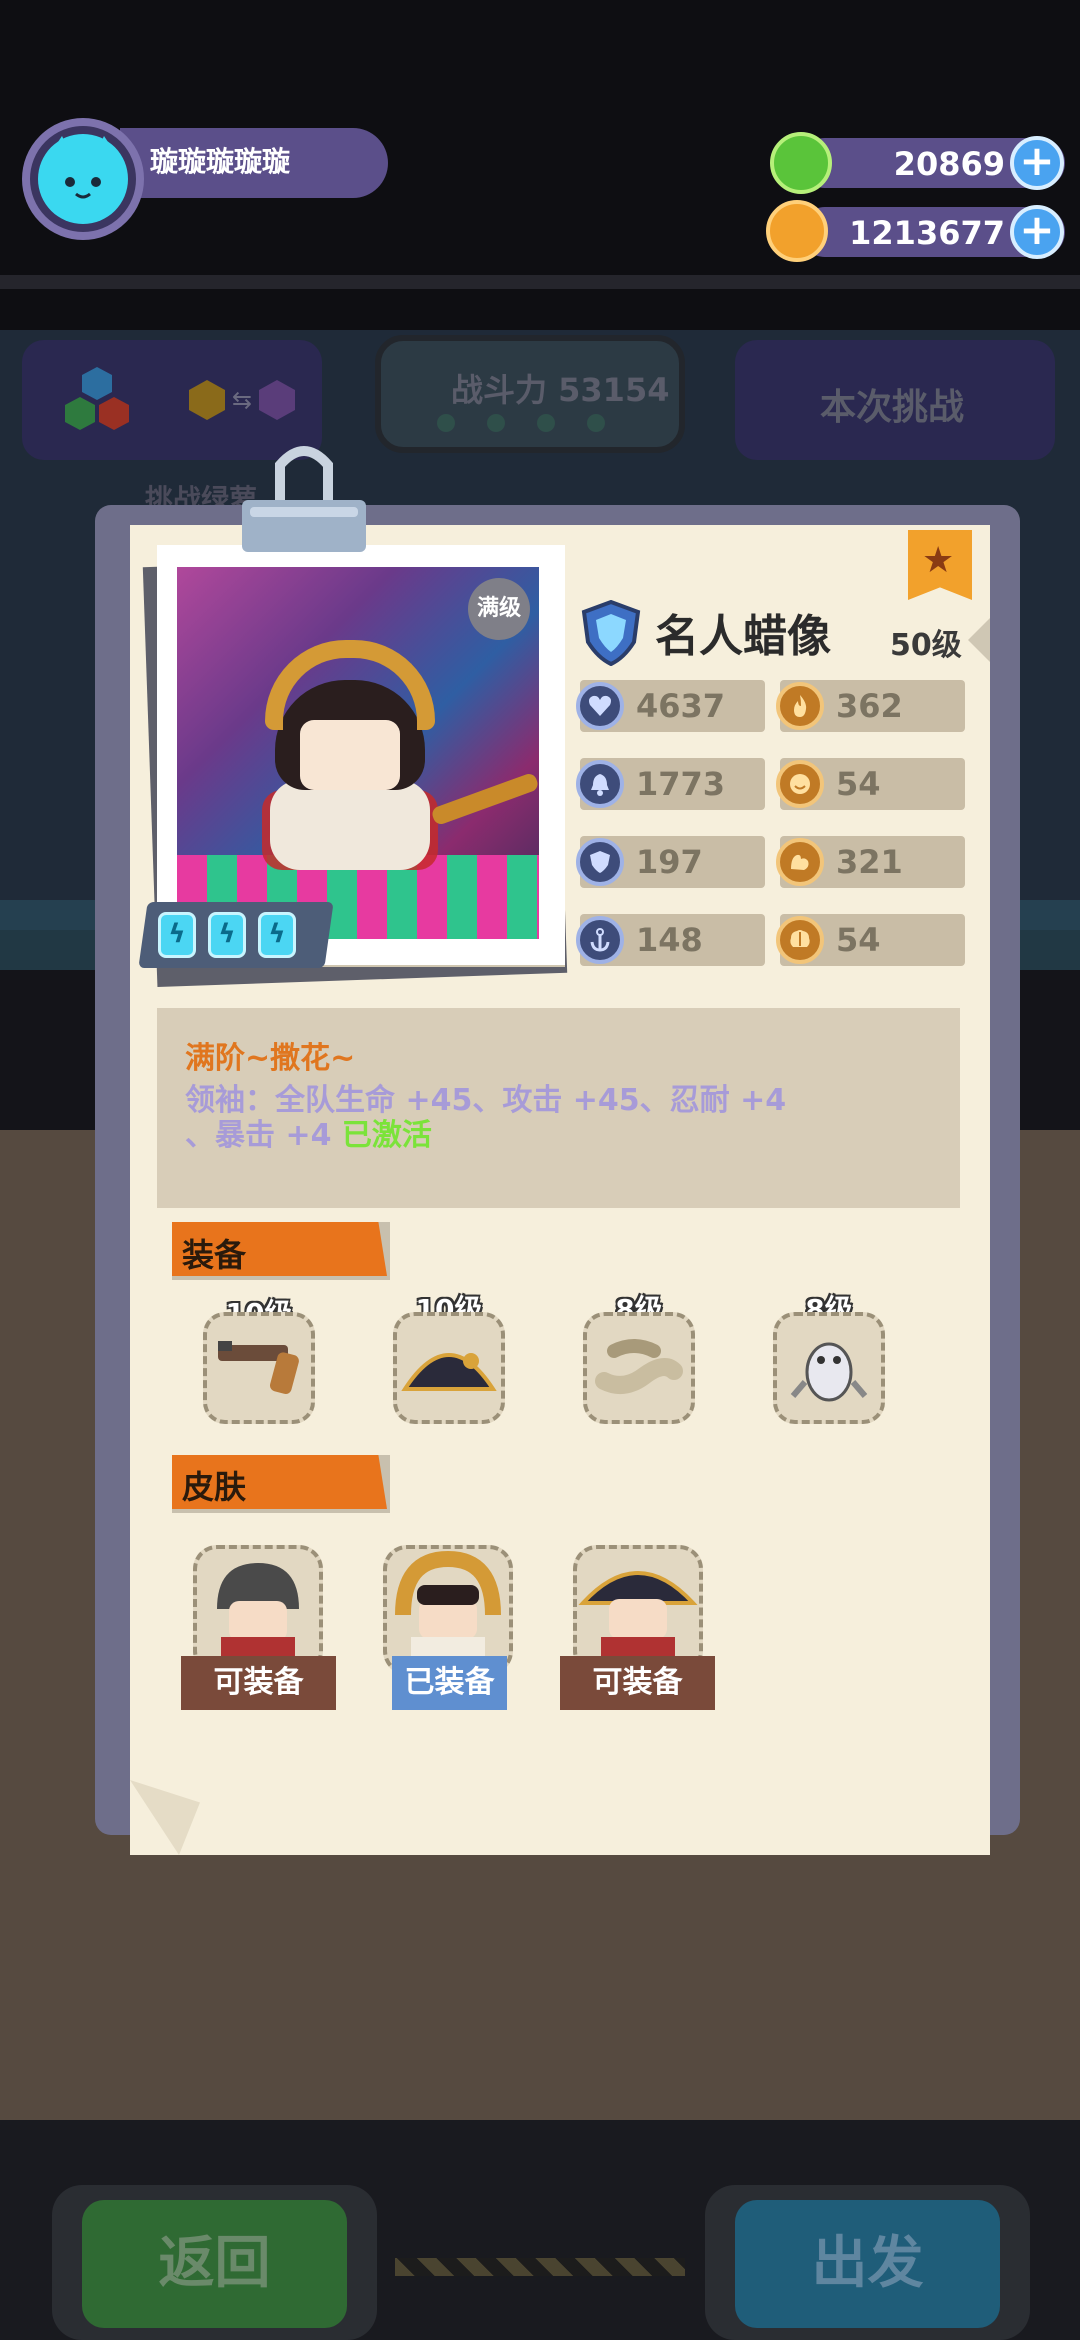 This screenshot has height=2340, width=1080. Describe the element at coordinates (1037, 232) in the screenshot. I see `add-coins-button: +` at that location.